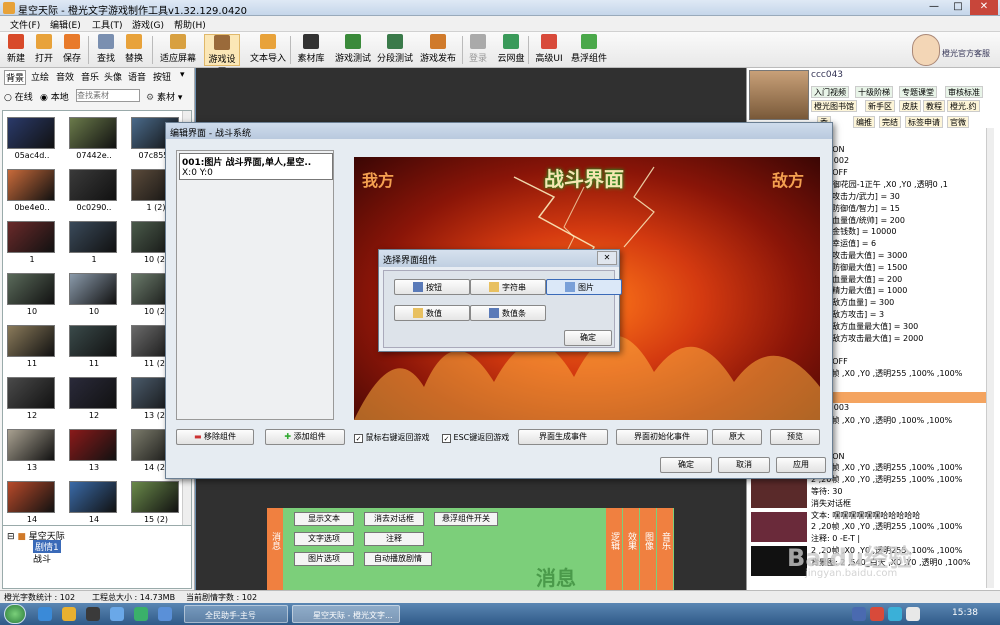 Image resolution: width=1000 pixels, height=625 pixels. Describe the element at coordinates (275, 549) in the screenshot. I see `tab-message: 消息` at that location.